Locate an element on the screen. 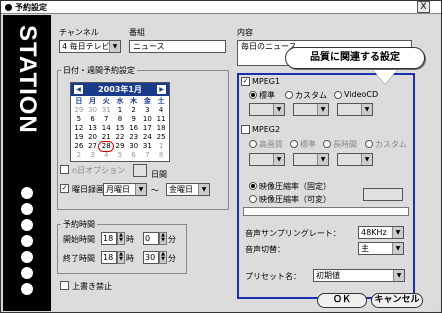 This screenshot has height=313, width=442. calendar-day: 21 is located at coordinates (106, 137).